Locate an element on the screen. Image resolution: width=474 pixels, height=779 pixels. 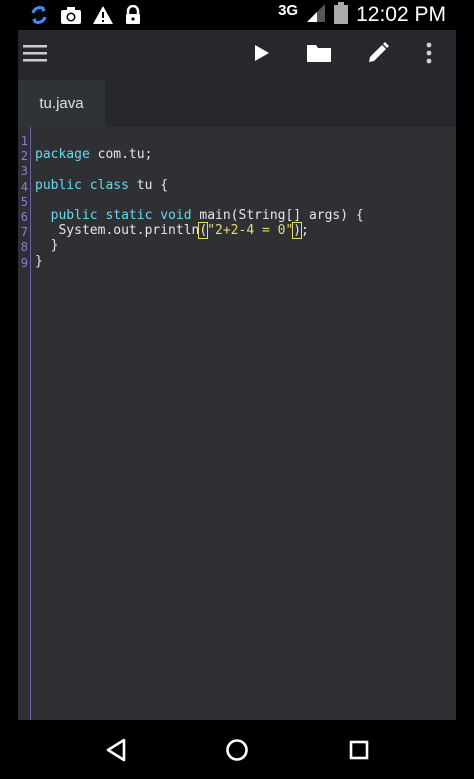
navigation-bar is located at coordinates (237, 749).